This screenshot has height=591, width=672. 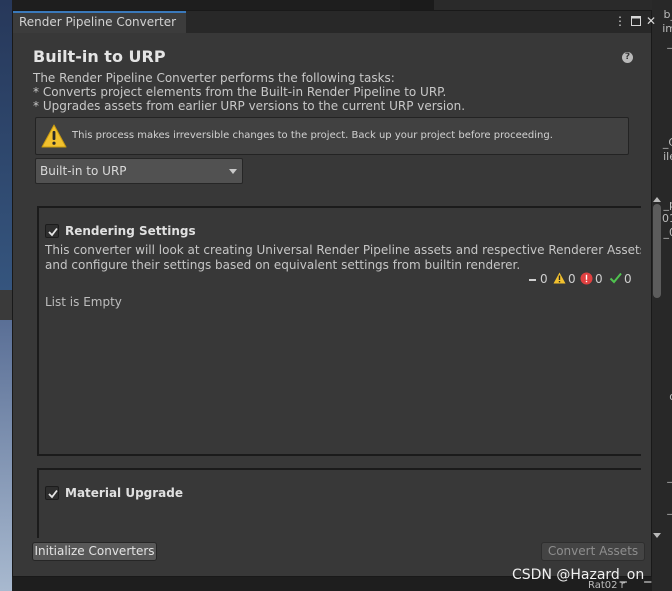 What do you see at coordinates (139, 171) in the screenshot?
I see `converter-type-dropdown: Built-in to URP` at bounding box center [139, 171].